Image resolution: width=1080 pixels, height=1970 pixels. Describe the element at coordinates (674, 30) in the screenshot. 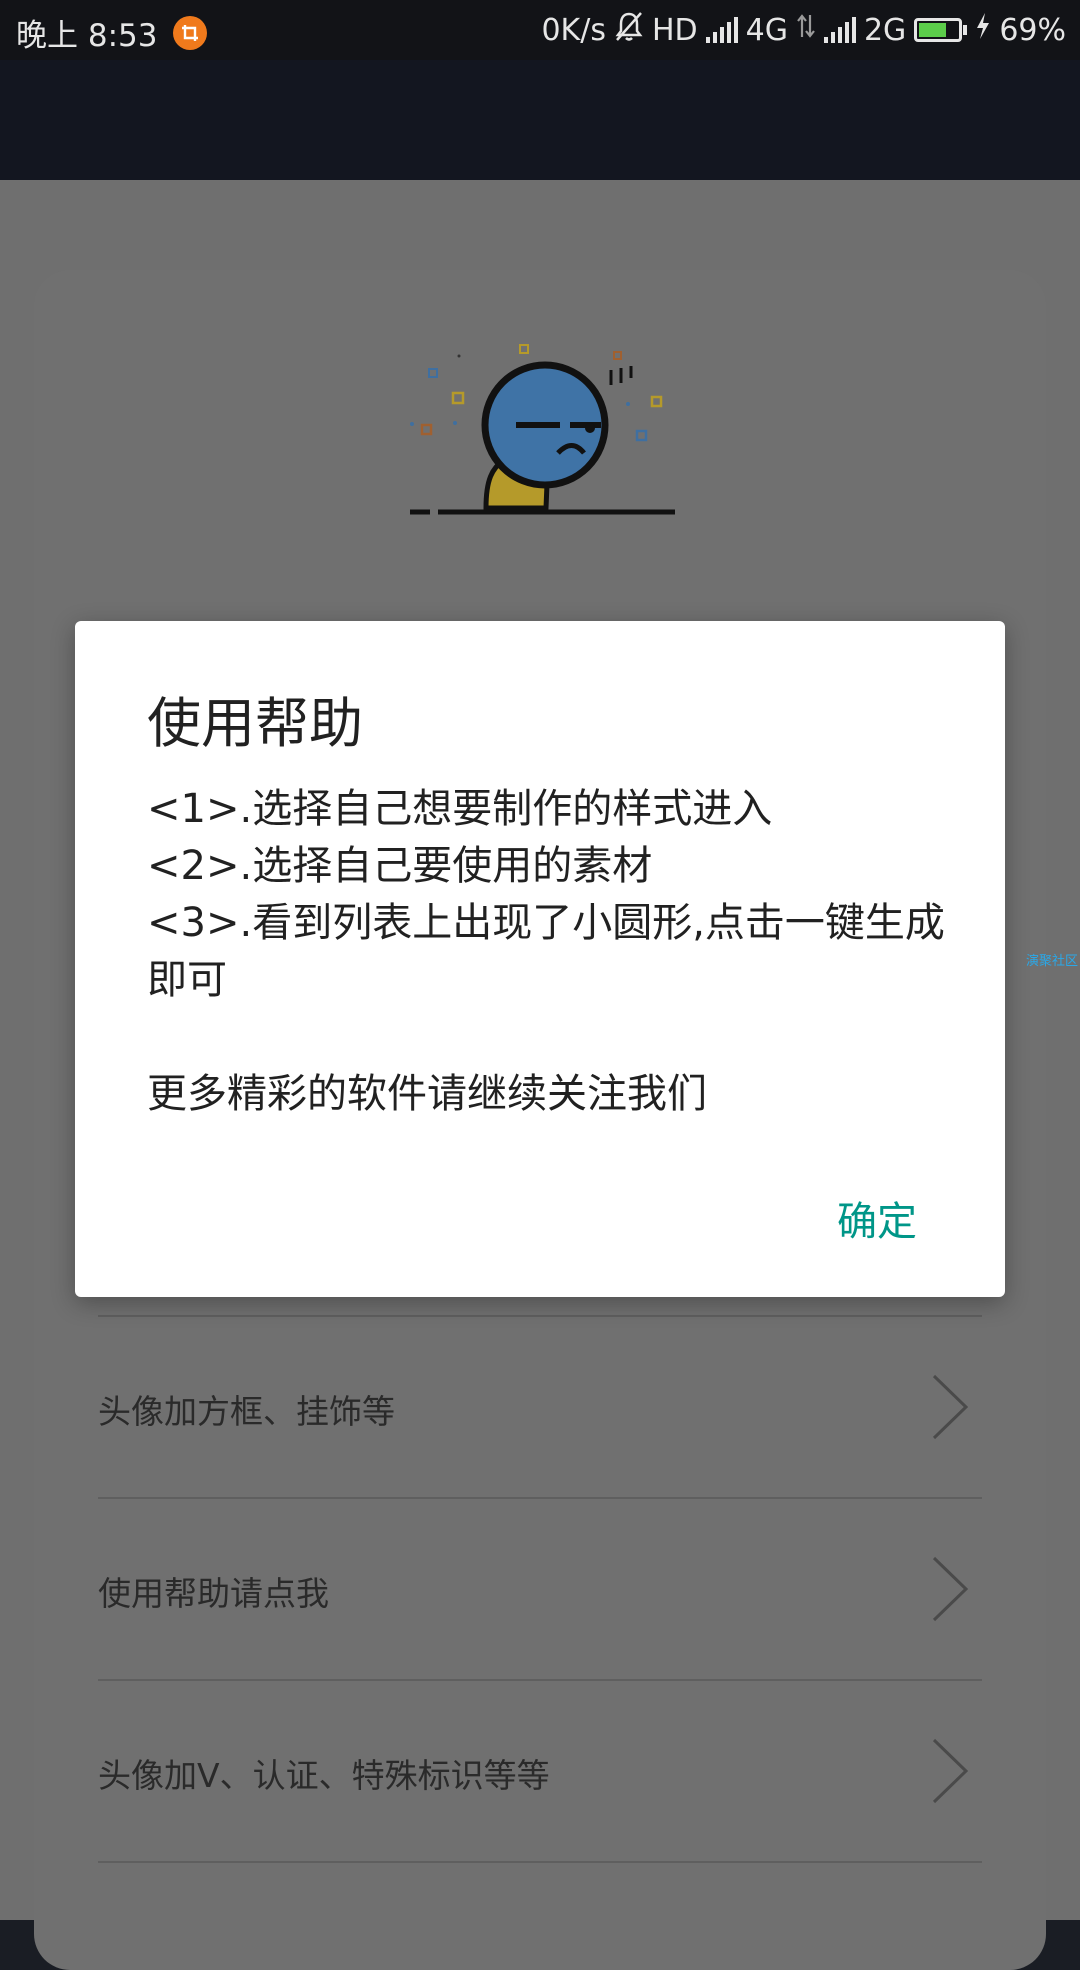

I see `hd-label: HD` at that location.